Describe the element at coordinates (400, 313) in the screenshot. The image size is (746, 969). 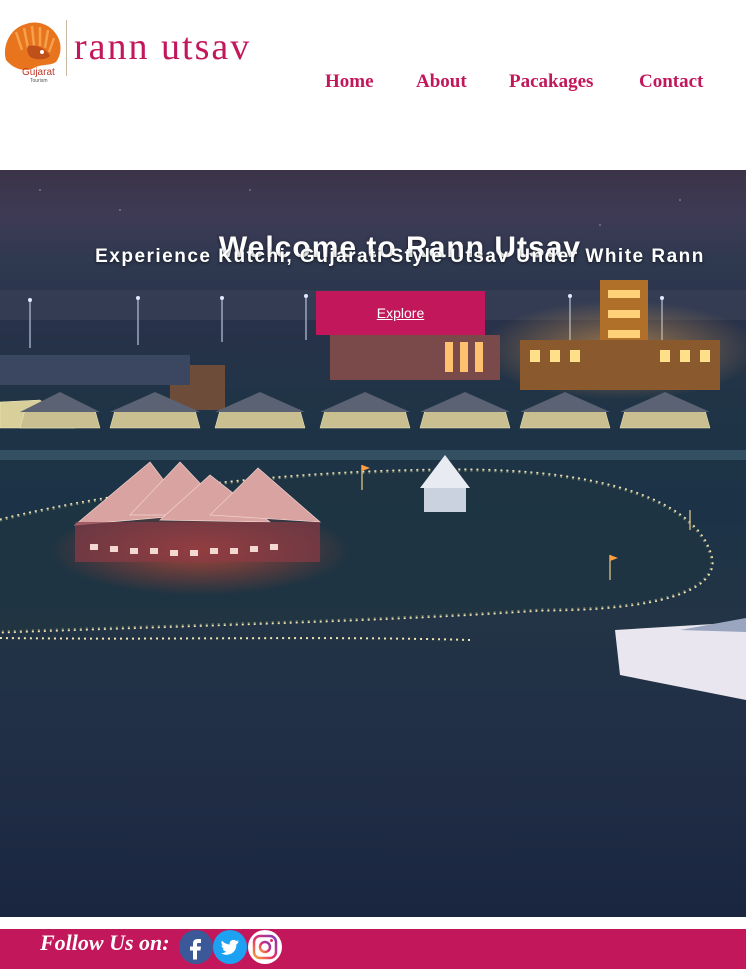
I see `explore-button: Explore` at that location.